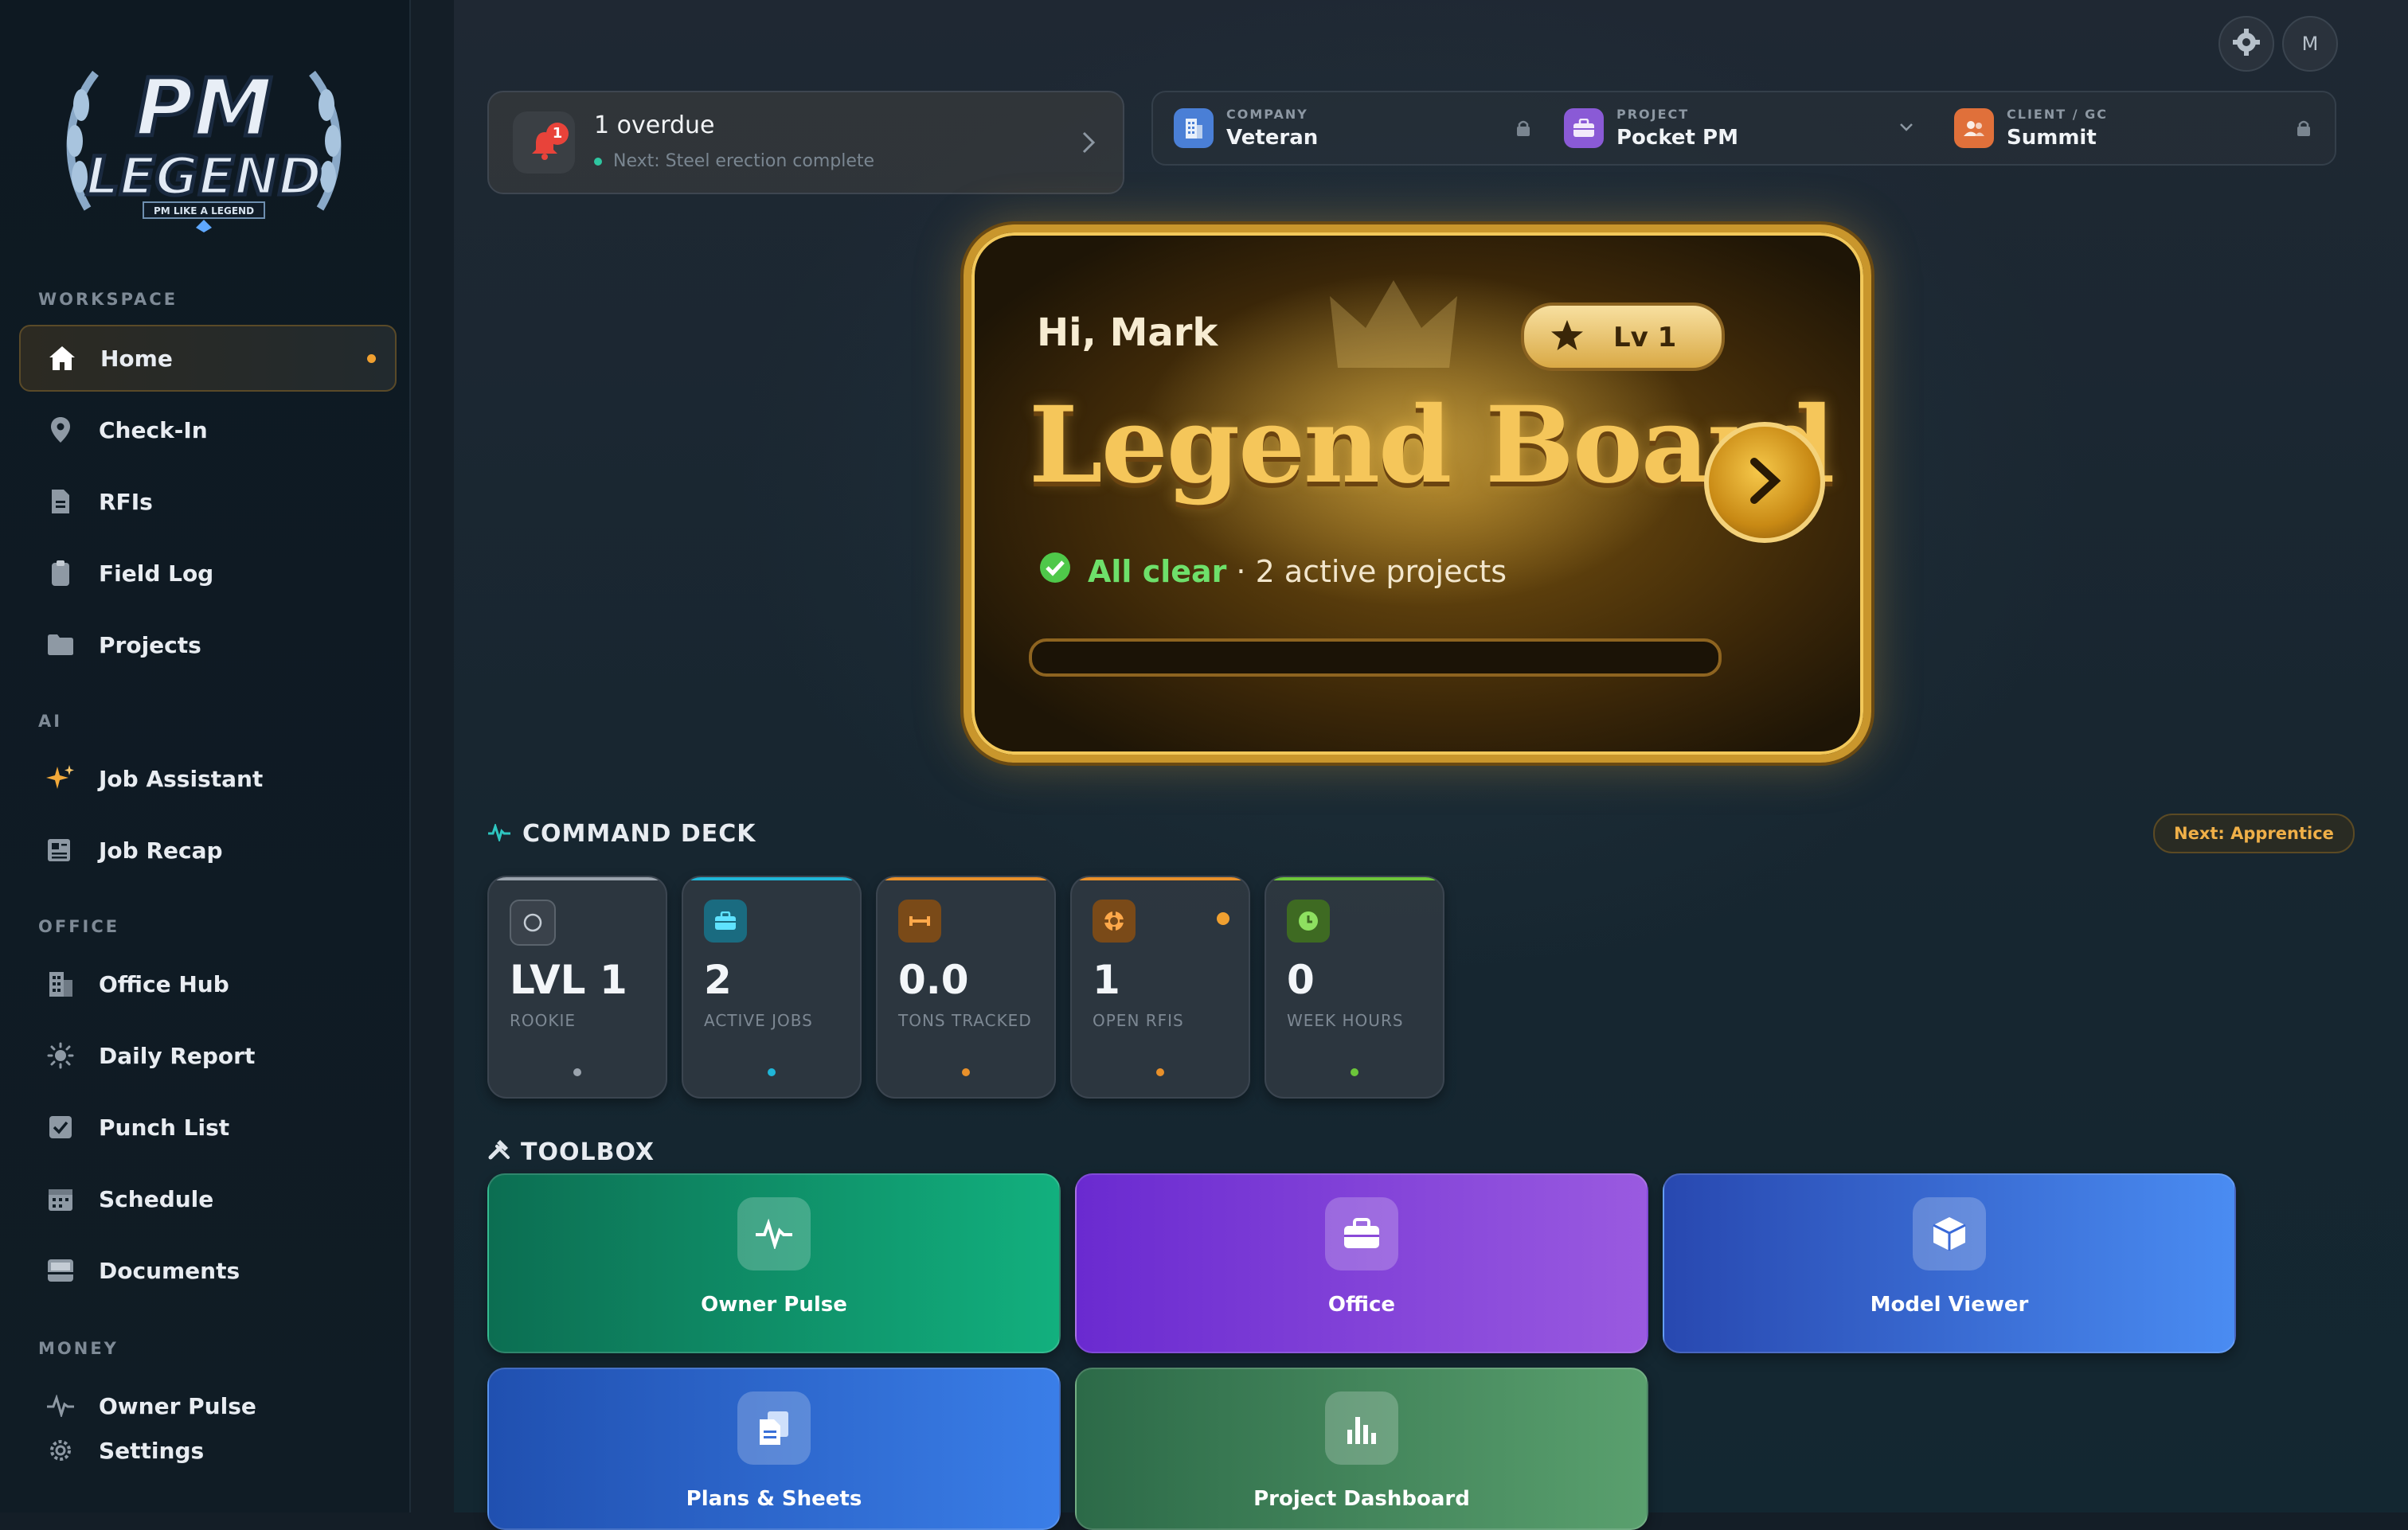  Describe the element at coordinates (1301, 980) in the screenshot. I see `stat-value: 0` at that location.